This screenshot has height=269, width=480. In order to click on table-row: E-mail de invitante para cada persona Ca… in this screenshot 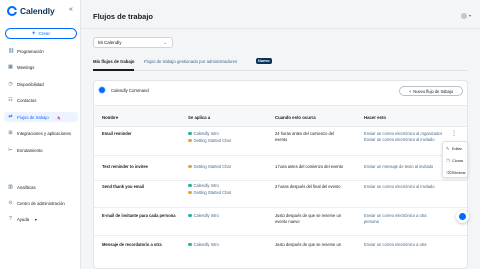, I will do `click(280, 222)`.